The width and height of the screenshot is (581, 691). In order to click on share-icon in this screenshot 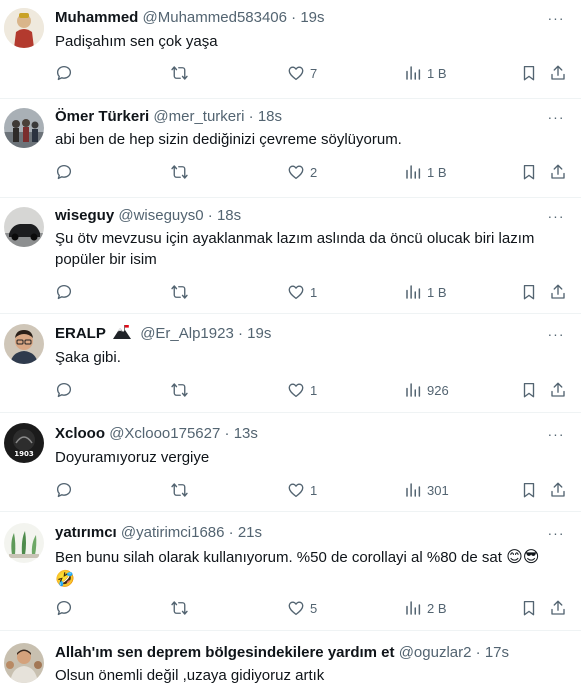, I will do `click(558, 72)`.